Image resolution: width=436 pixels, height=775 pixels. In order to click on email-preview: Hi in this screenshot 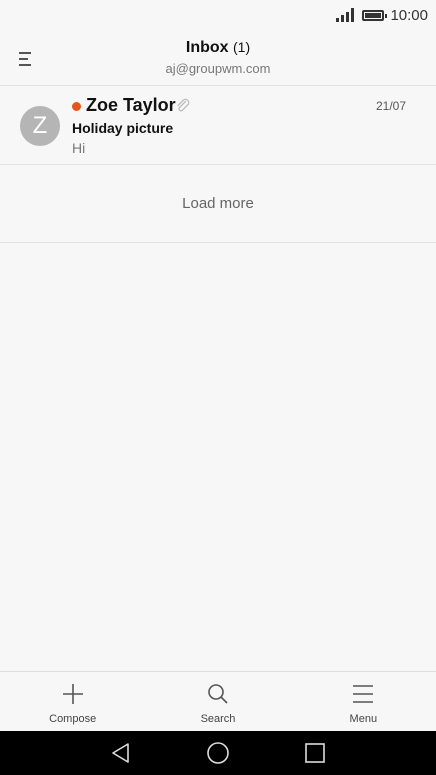, I will do `click(79, 148)`.